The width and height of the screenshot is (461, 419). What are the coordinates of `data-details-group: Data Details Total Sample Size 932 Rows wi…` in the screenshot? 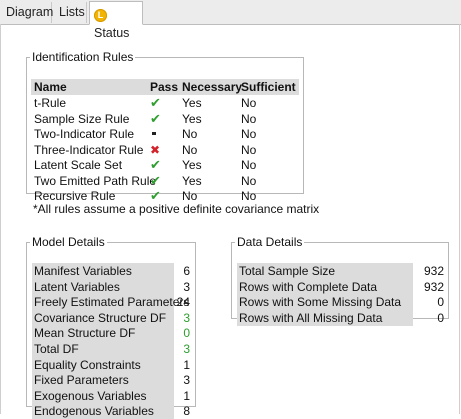 It's located at (340, 280).